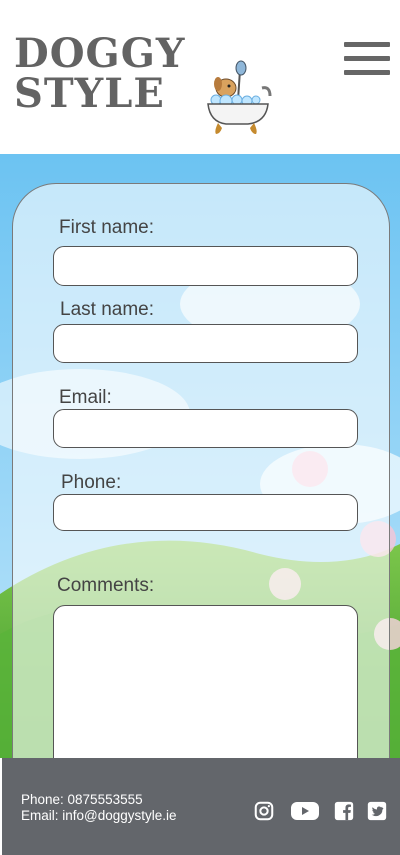  What do you see at coordinates (89, 93) in the screenshot?
I see `brand-line2: STYLE` at bounding box center [89, 93].